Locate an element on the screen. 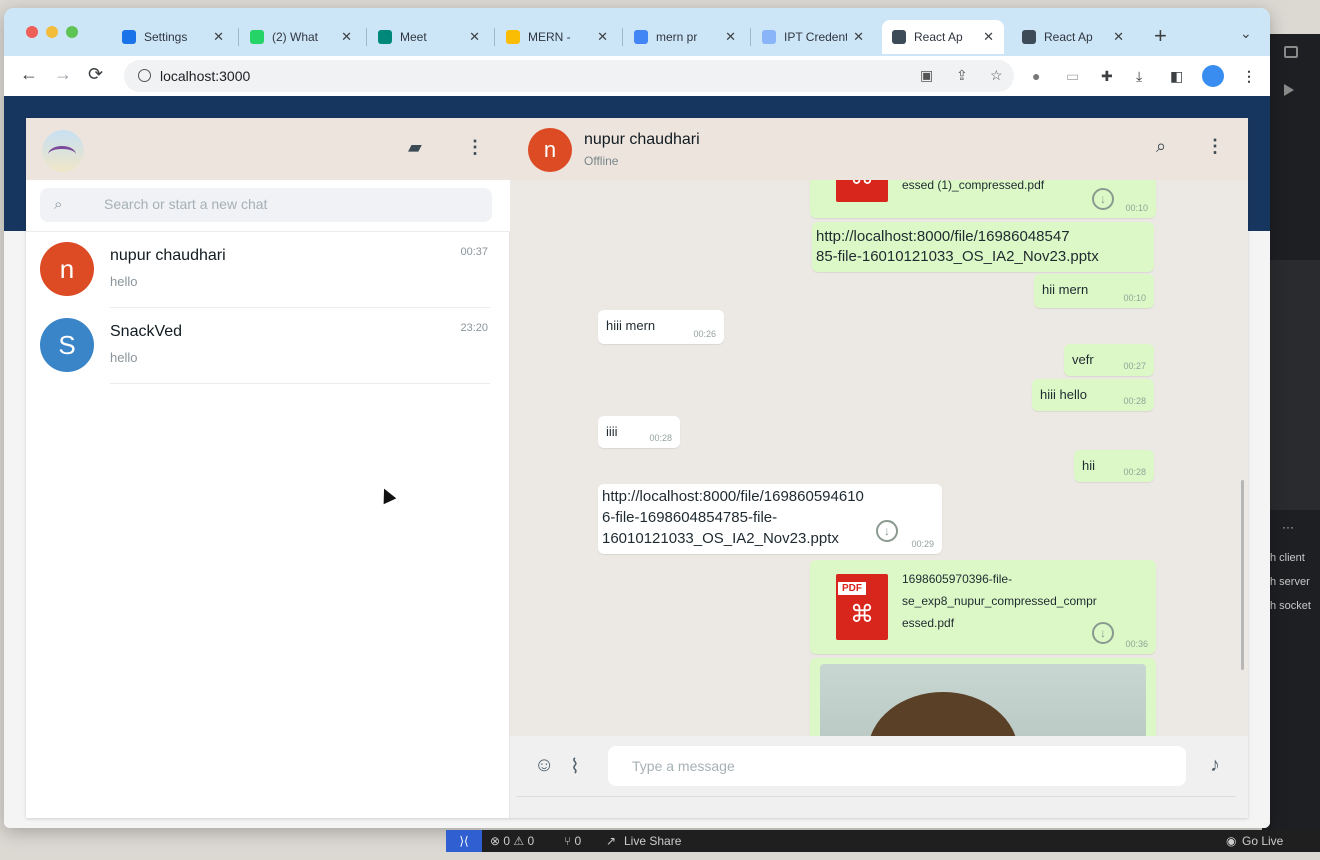  browser-tab: Meet ✕ is located at coordinates (429, 37).